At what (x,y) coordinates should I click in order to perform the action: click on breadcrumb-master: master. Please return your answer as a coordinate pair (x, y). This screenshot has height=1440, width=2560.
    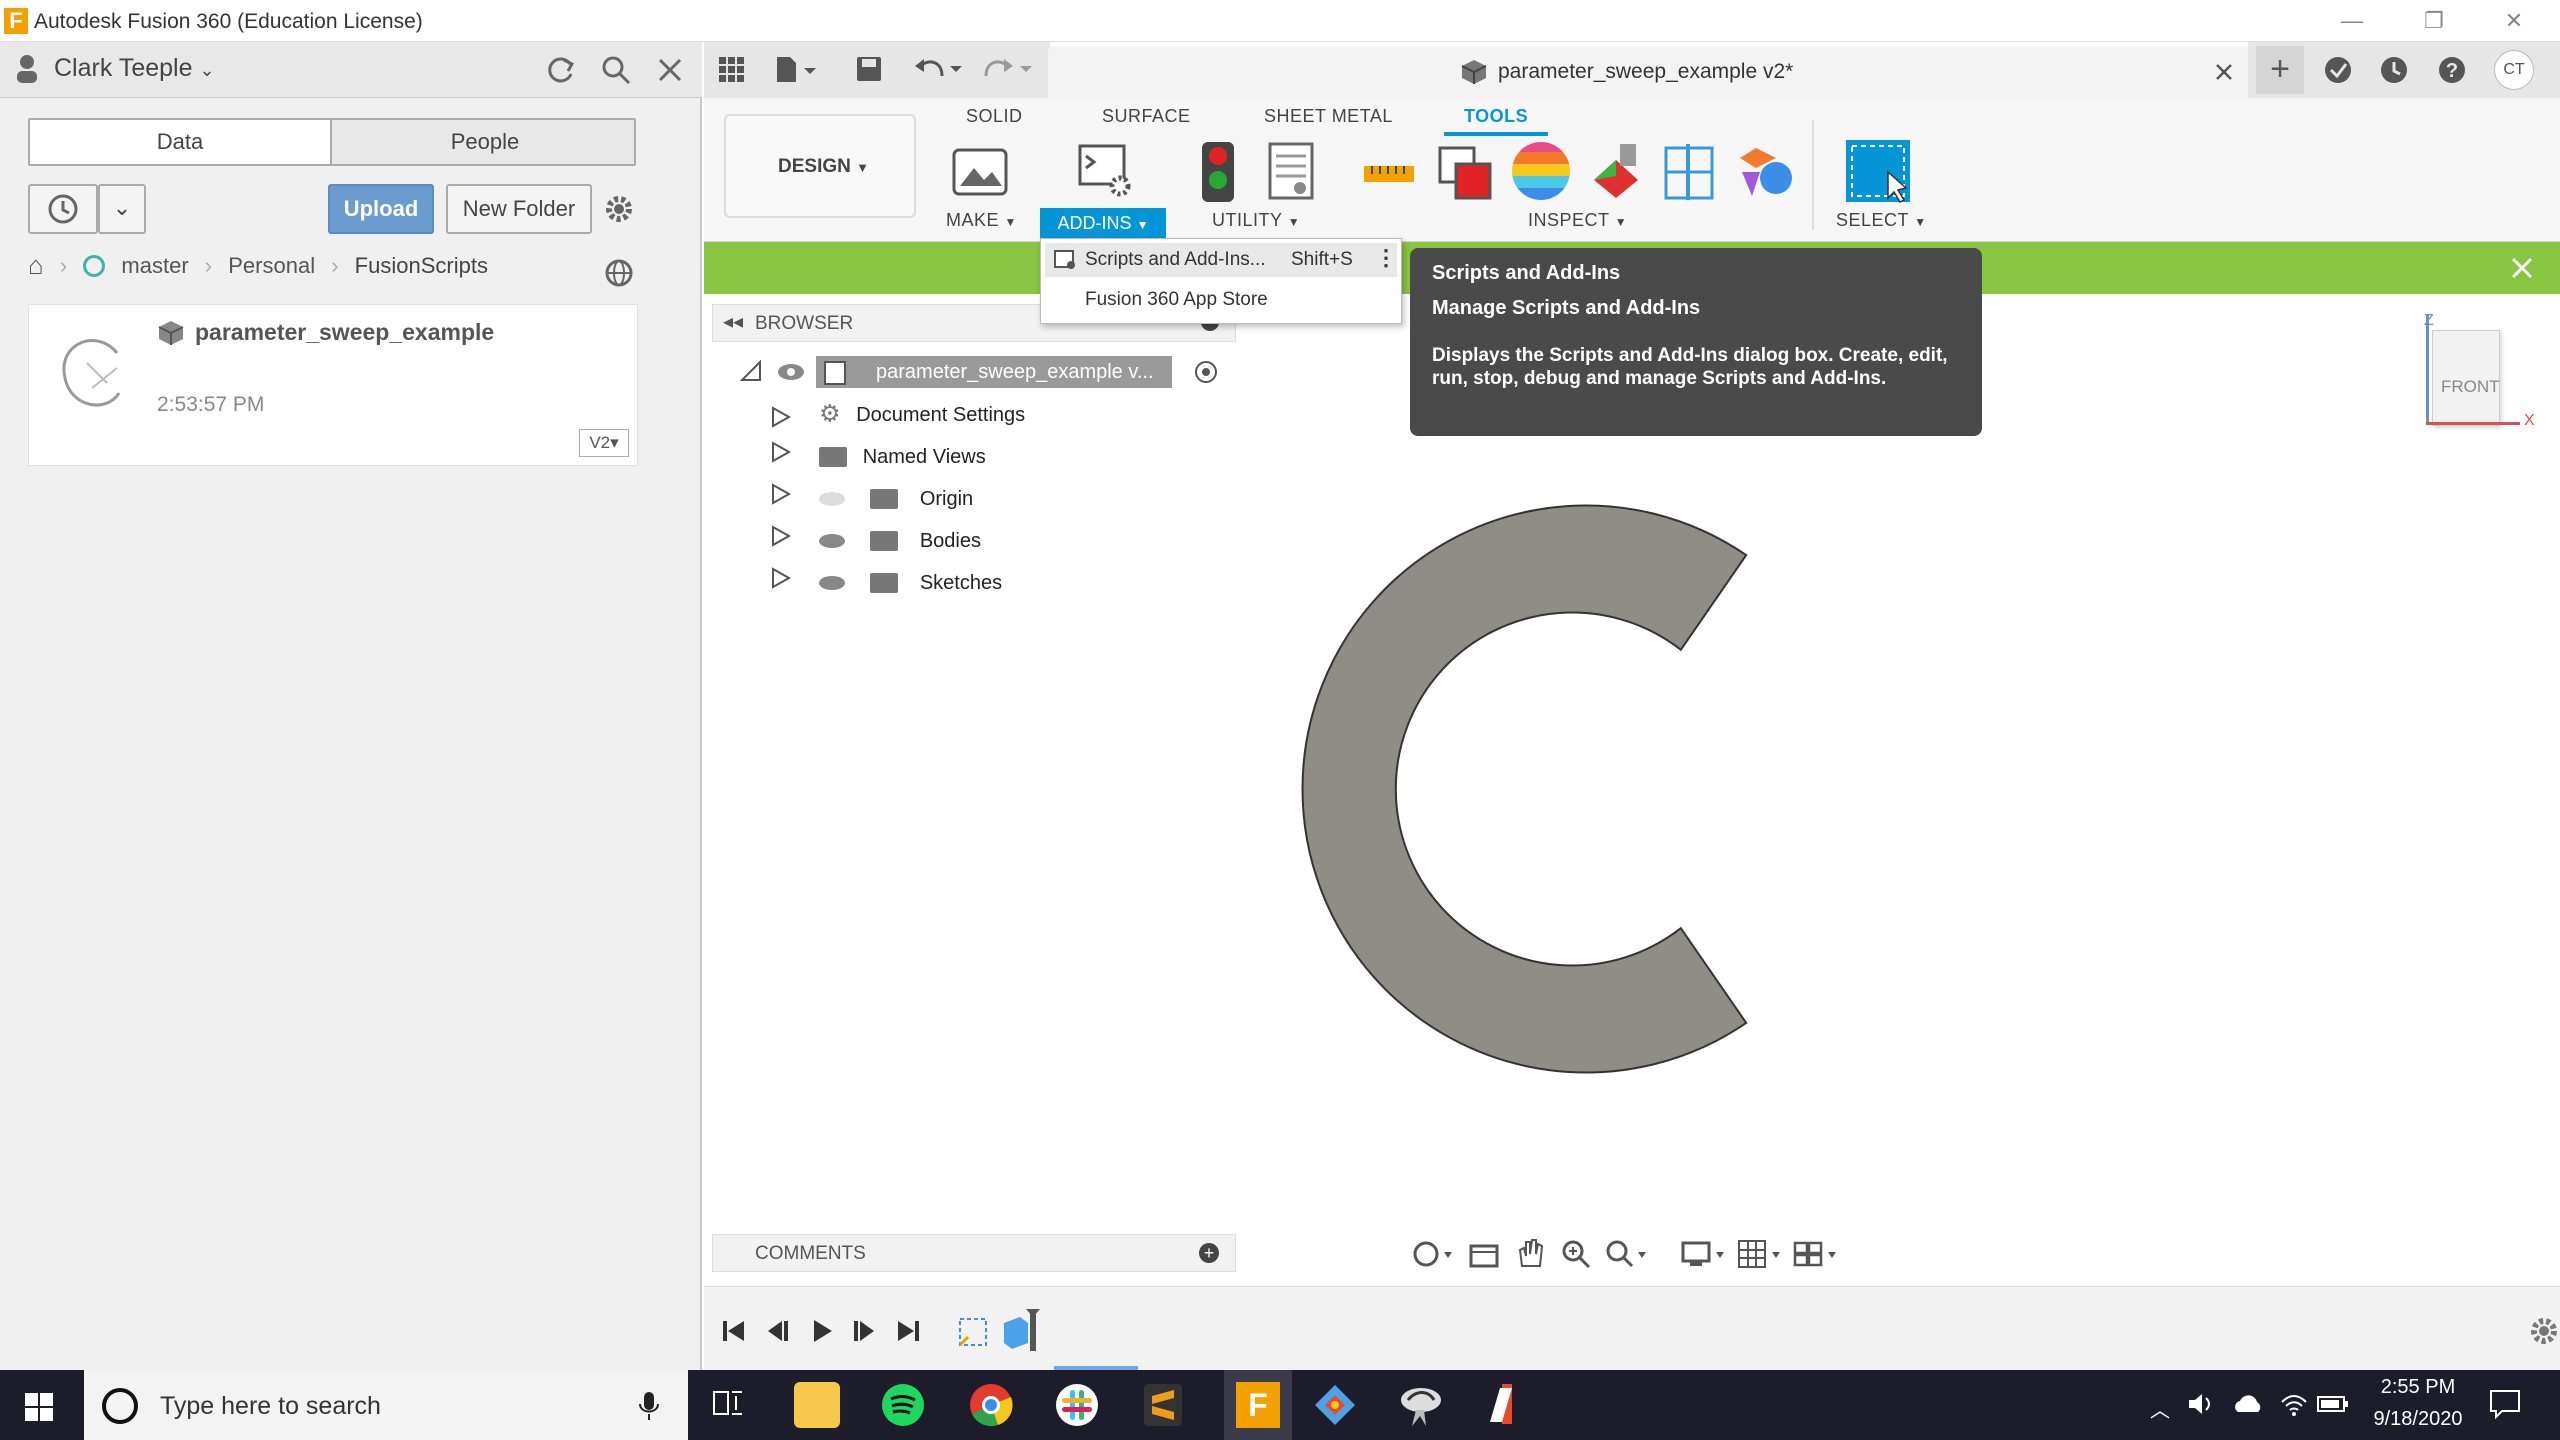
    Looking at the image, I should click on (154, 266).